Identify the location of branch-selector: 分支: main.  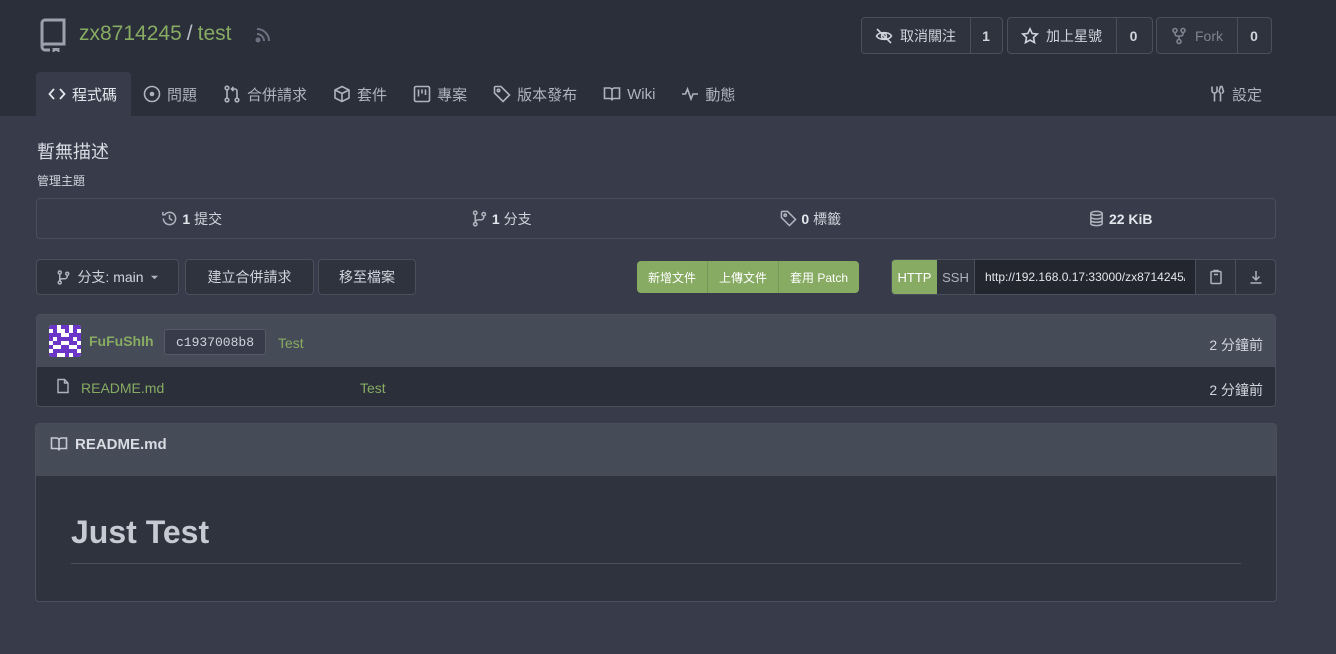
(107, 277).